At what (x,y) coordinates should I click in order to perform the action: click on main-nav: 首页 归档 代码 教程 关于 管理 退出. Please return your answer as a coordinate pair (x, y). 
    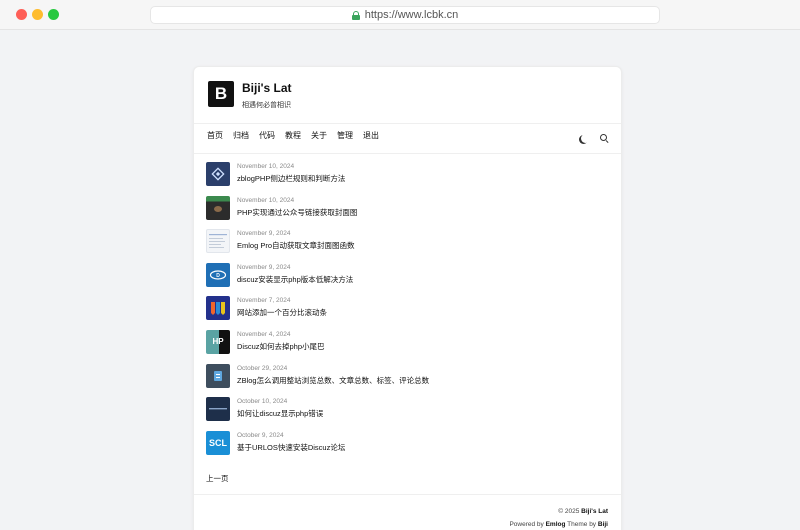
    Looking at the image, I should click on (293, 138).